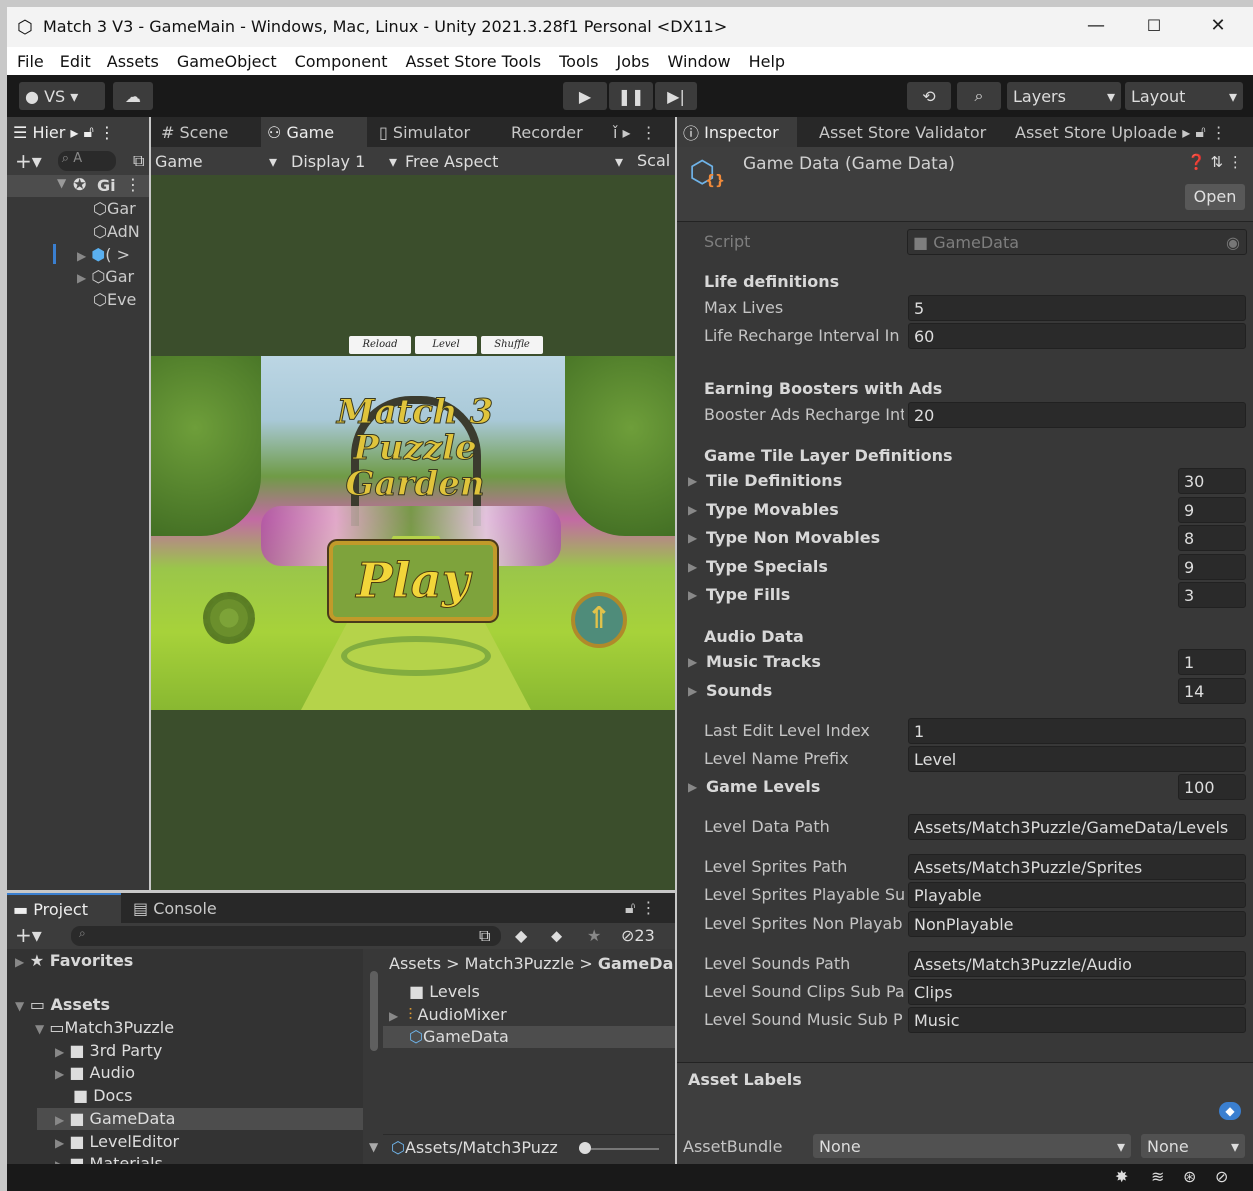 The image size is (1253, 1191). What do you see at coordinates (86, 161) in the screenshot?
I see `hierarchy-search-input: ⌕ A` at bounding box center [86, 161].